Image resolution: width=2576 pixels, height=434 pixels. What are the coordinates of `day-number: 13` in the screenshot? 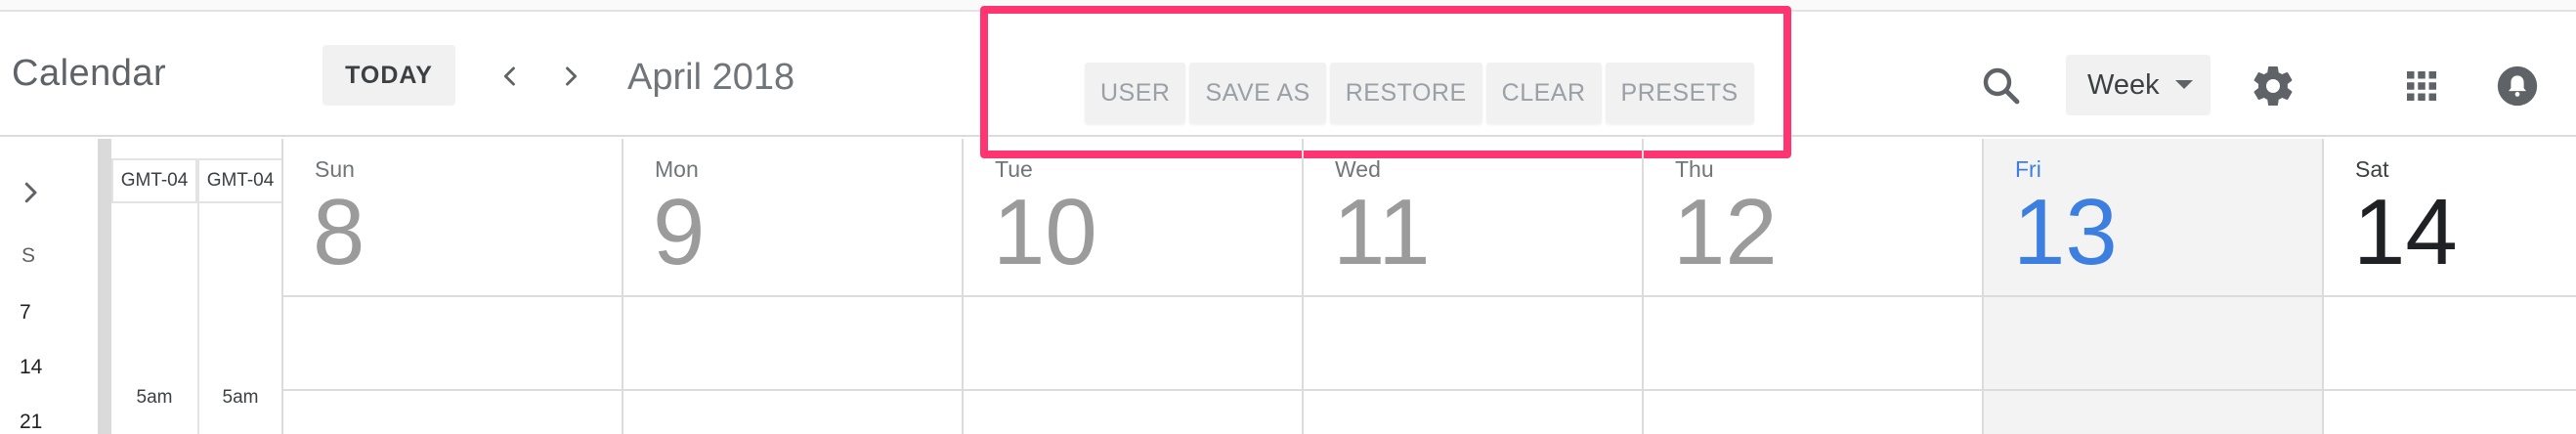 It's located at (2065, 233).